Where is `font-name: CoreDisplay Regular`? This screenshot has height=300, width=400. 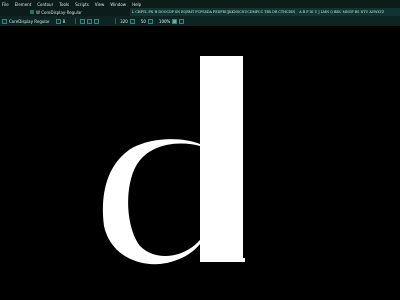 font-name: CoreDisplay Regular is located at coordinates (29, 21).